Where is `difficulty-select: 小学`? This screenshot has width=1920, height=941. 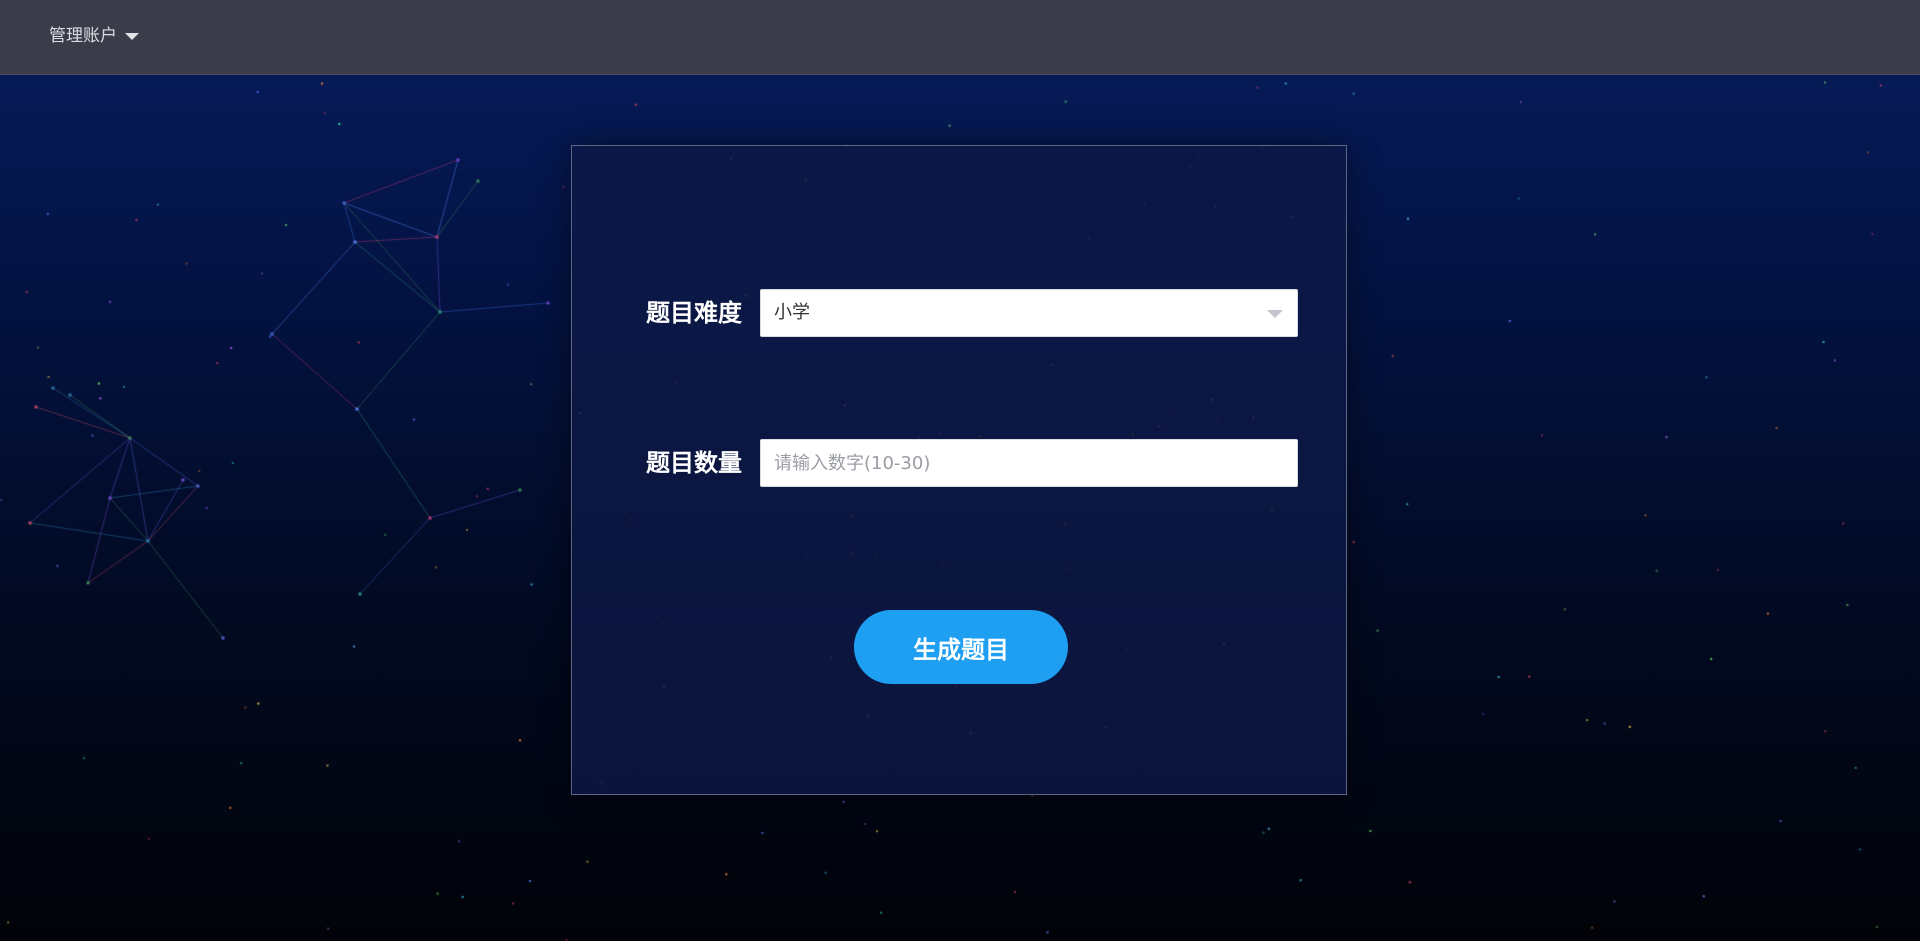 difficulty-select: 小学 is located at coordinates (1029, 313).